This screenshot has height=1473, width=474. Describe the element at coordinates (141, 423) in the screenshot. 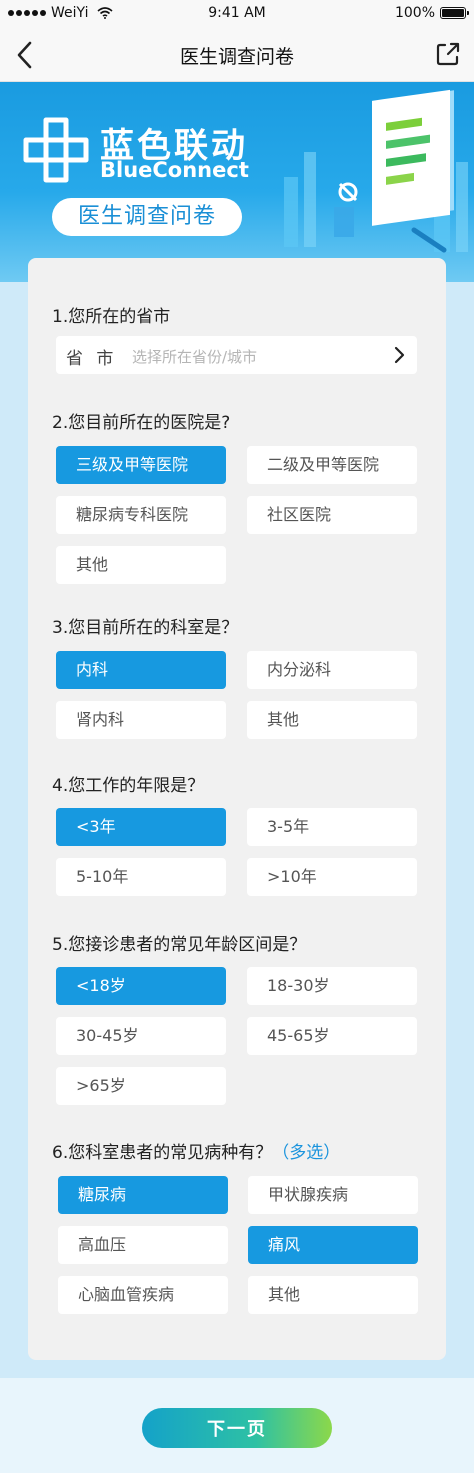

I see `question-2-title: 2.您目前所在的医院是?` at that location.